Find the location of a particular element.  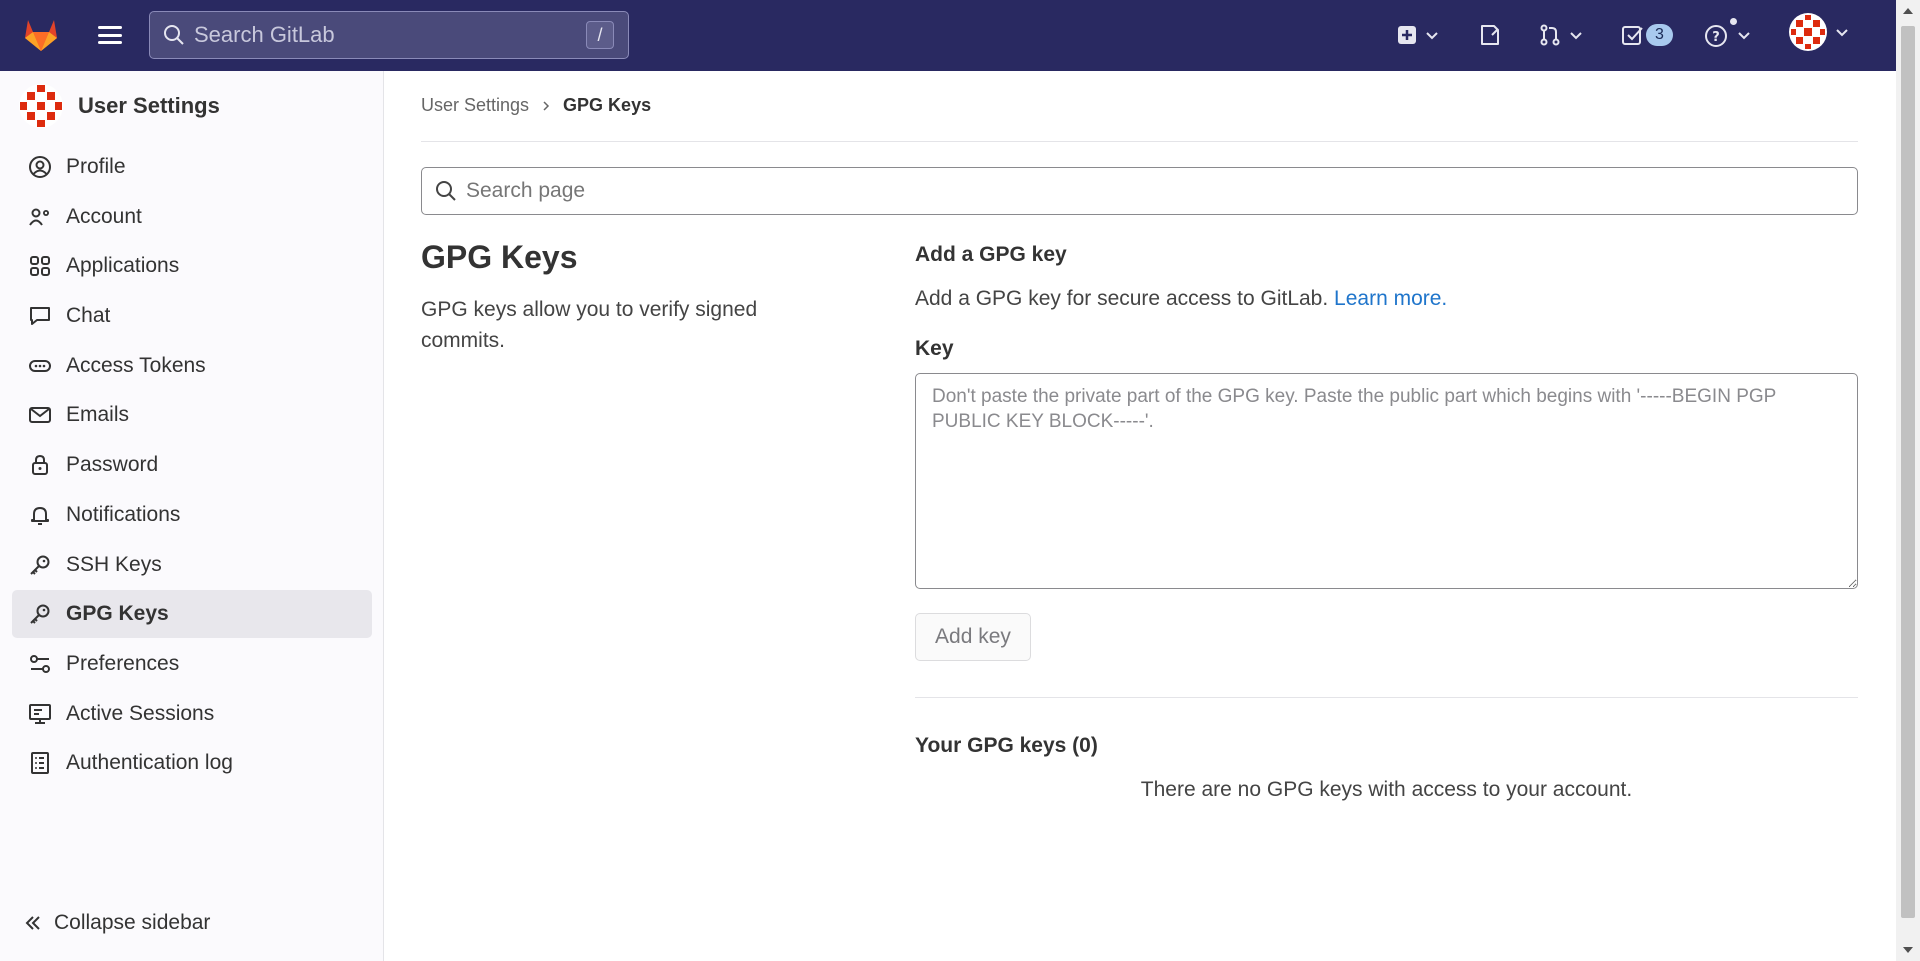

sidebar-item-label: Applications is located at coordinates (123, 266).